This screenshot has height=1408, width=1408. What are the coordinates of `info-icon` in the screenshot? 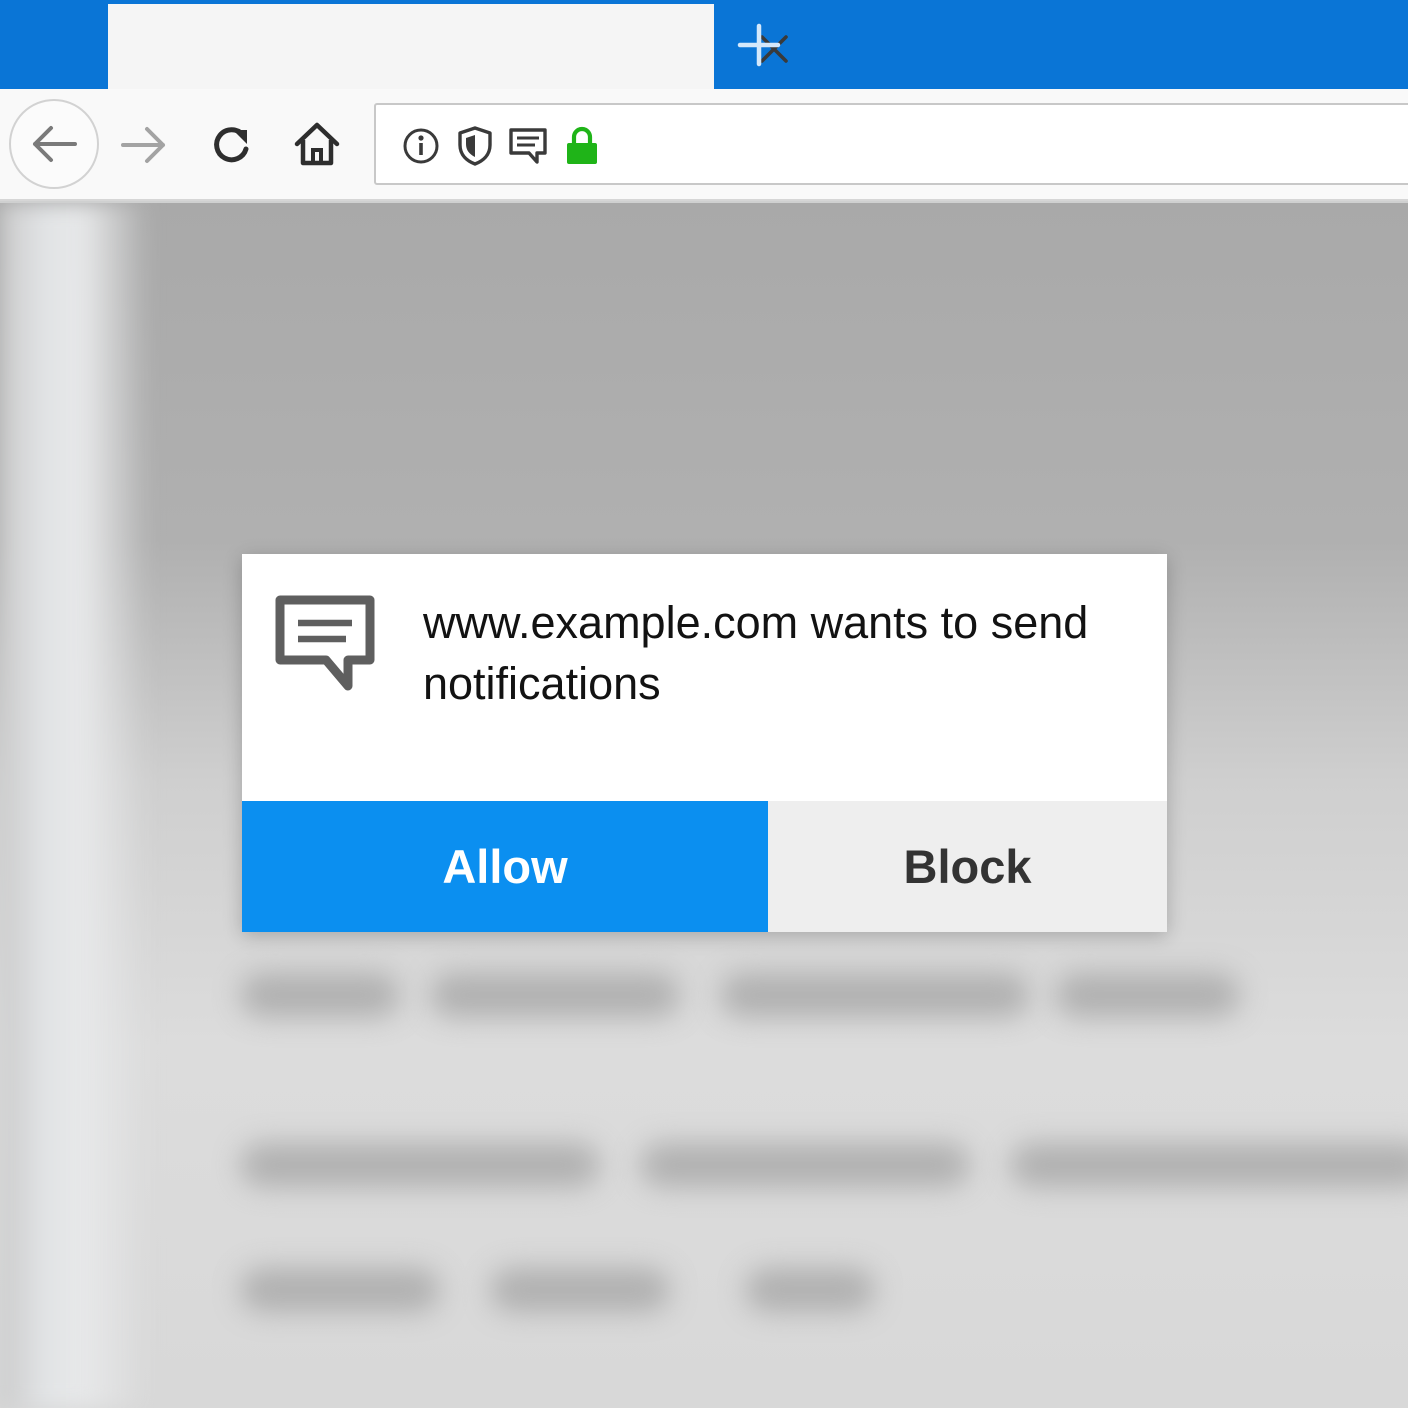 It's located at (421, 146).